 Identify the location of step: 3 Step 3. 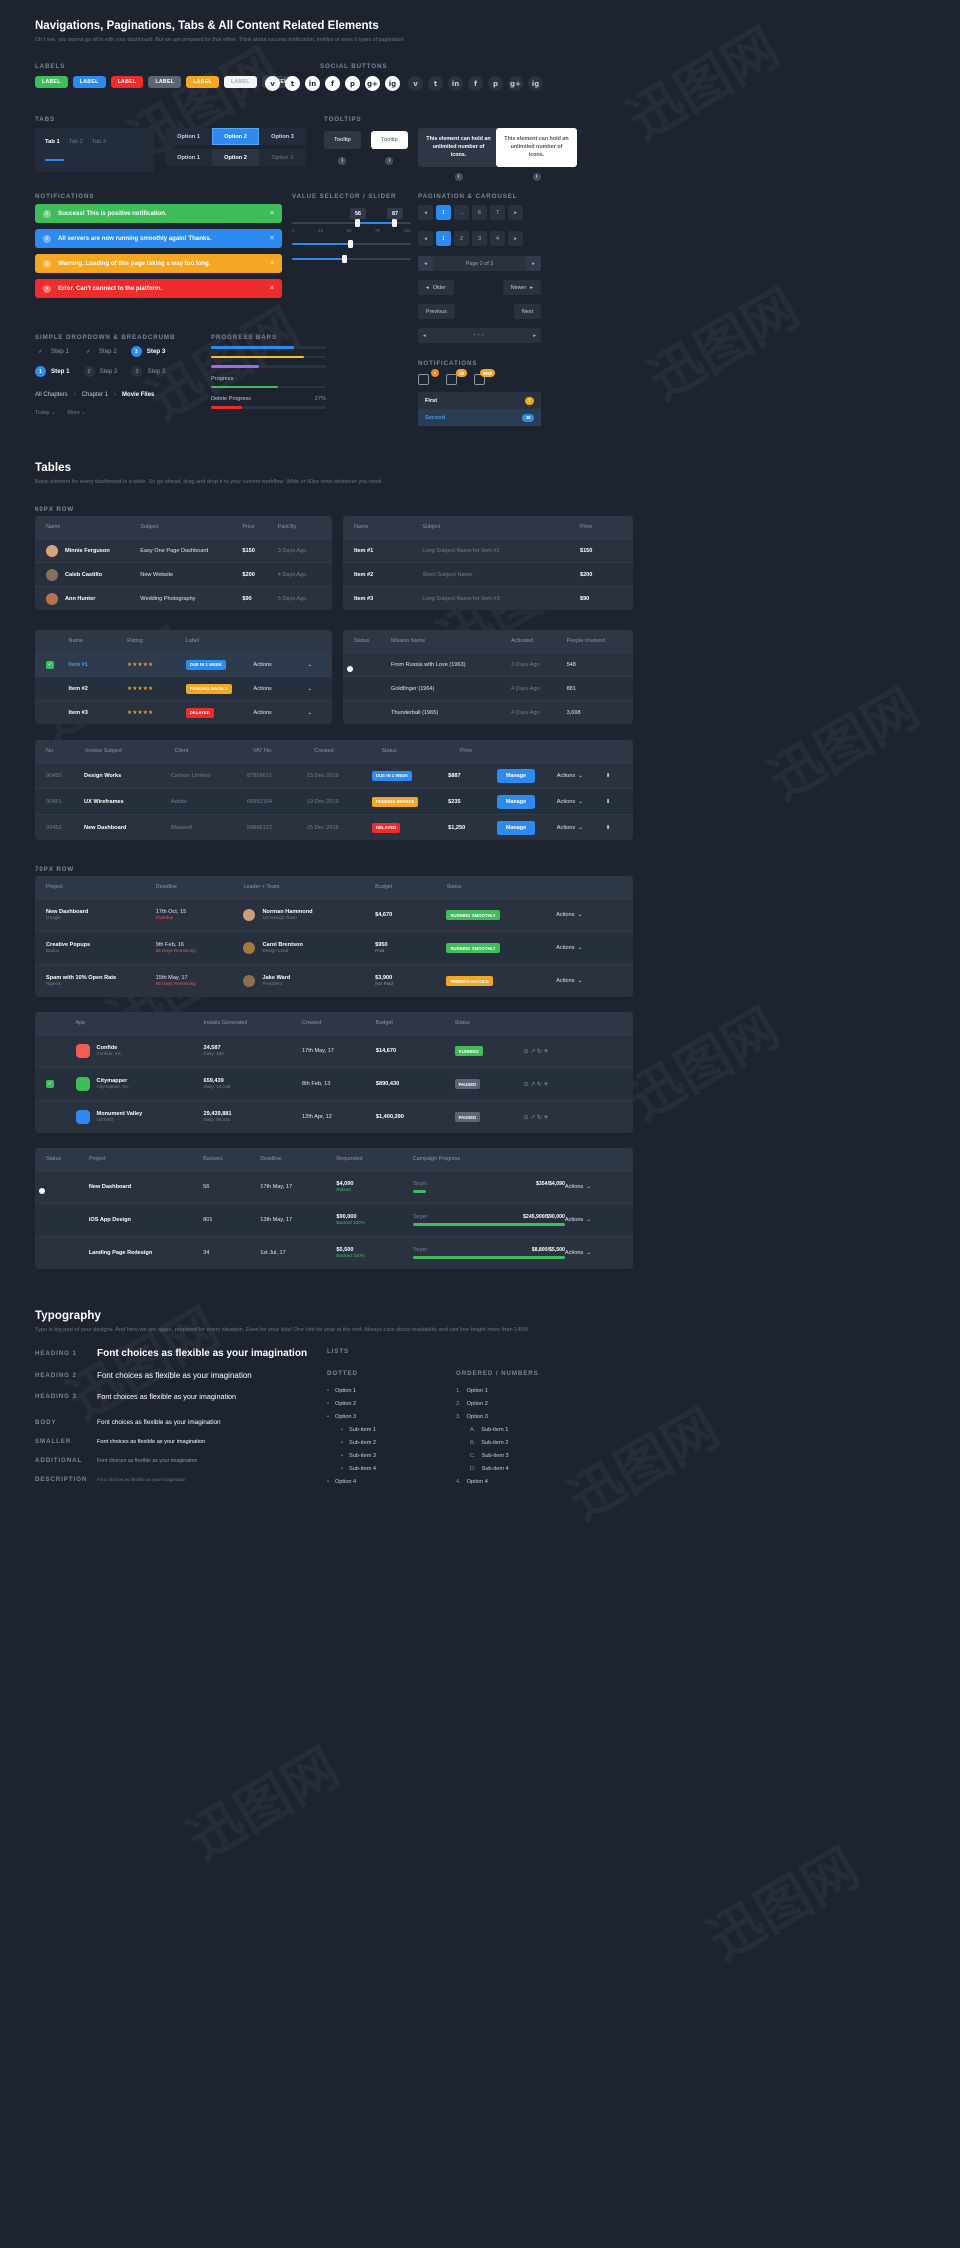
(147, 351).